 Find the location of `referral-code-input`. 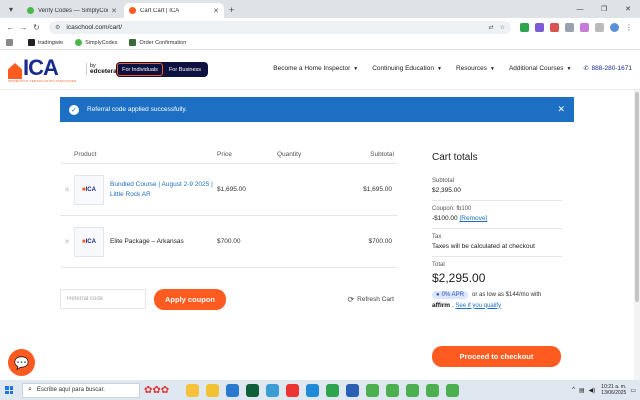

referral-code-input is located at coordinates (103, 299).